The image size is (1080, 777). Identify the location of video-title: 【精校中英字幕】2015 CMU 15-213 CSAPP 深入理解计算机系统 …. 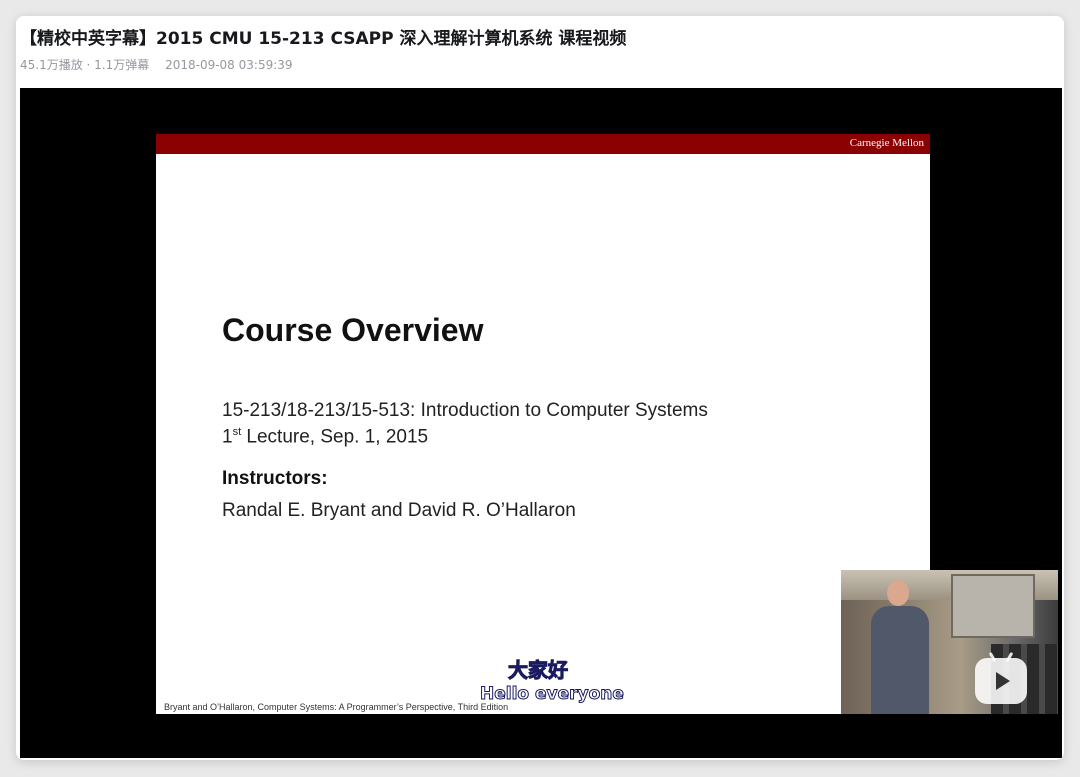
(323, 36).